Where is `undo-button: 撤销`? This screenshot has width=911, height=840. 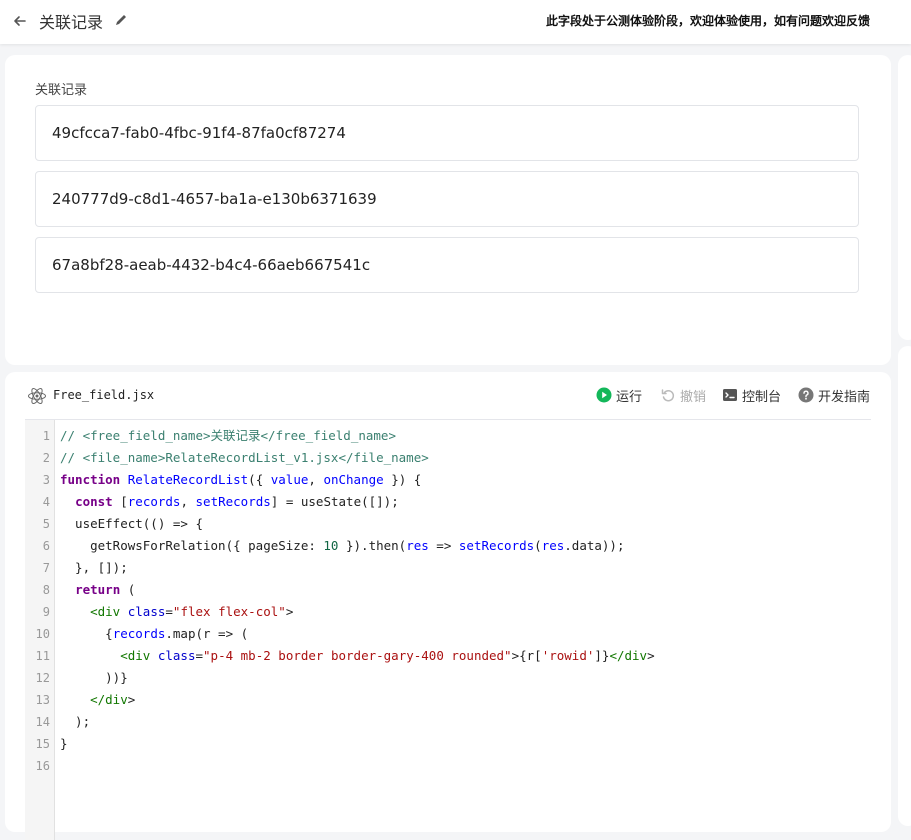 undo-button: 撤销 is located at coordinates (683, 395).